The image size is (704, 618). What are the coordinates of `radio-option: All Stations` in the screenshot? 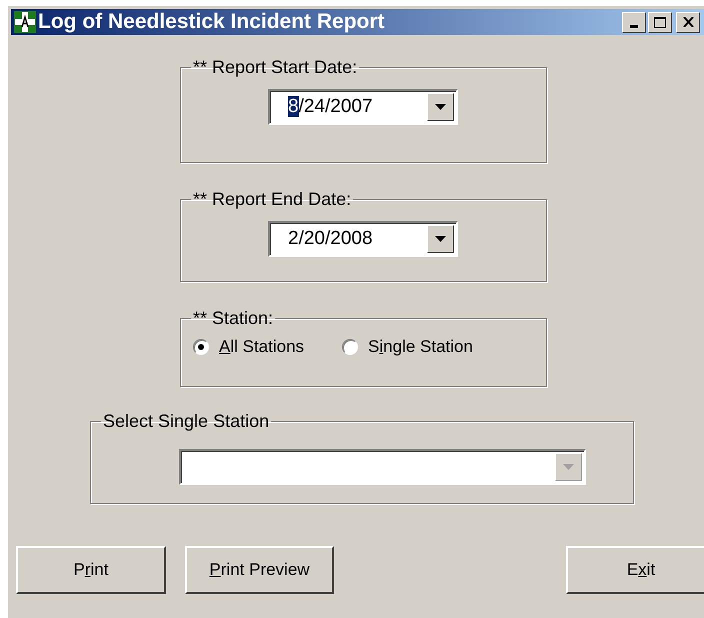 It's located at (248, 347).